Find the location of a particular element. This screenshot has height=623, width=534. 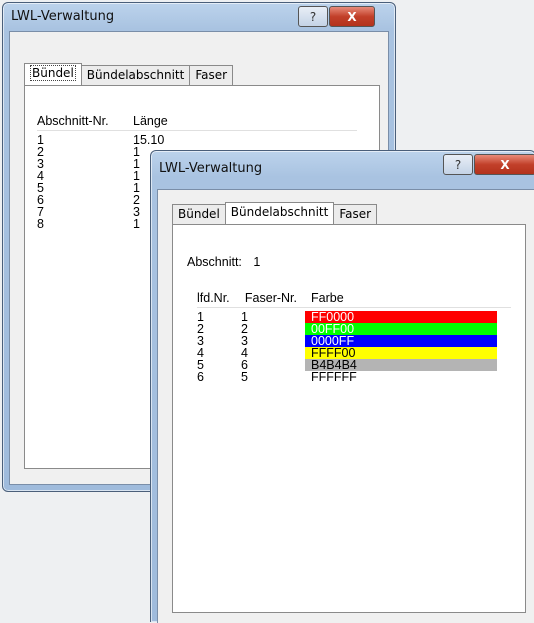

faser-nr-cell: 3 is located at coordinates (244, 341).